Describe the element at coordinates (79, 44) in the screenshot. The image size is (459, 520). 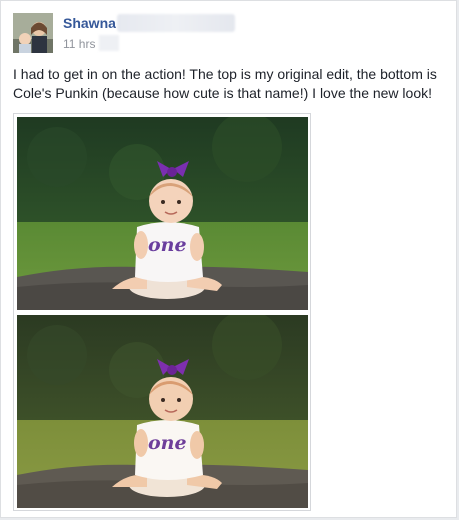
I see `post-timestamp-link: 11 hrs` at that location.